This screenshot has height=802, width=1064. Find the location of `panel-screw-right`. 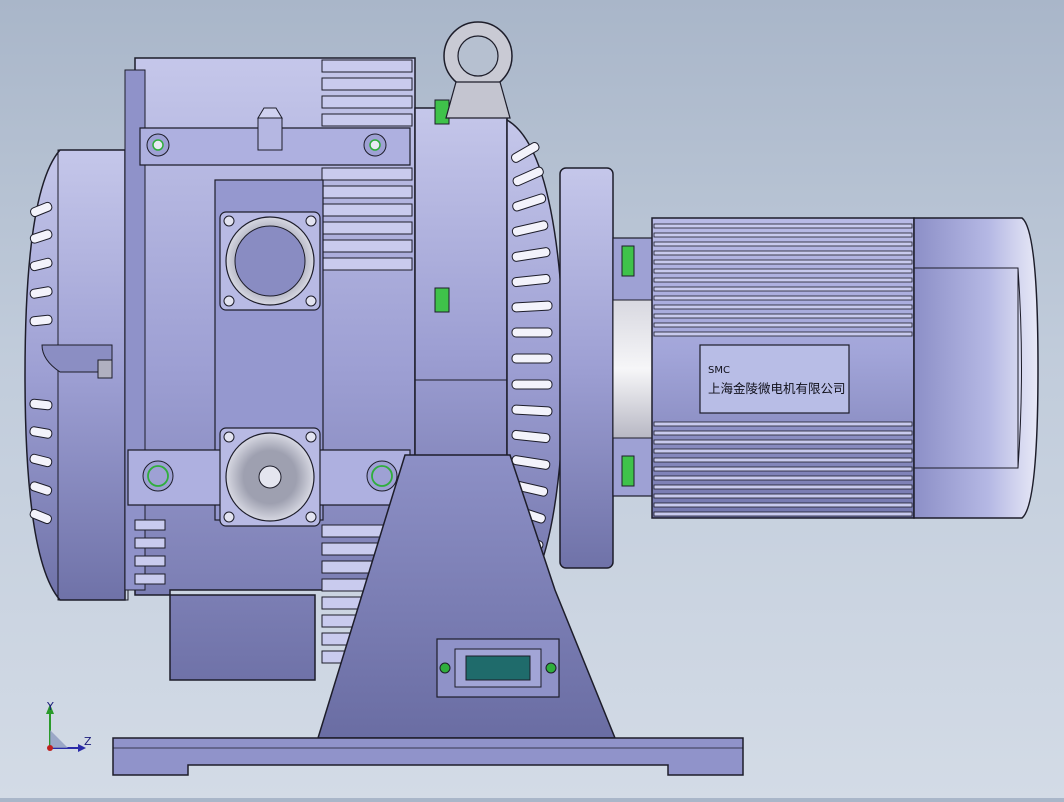

panel-screw-right is located at coordinates (551, 668).